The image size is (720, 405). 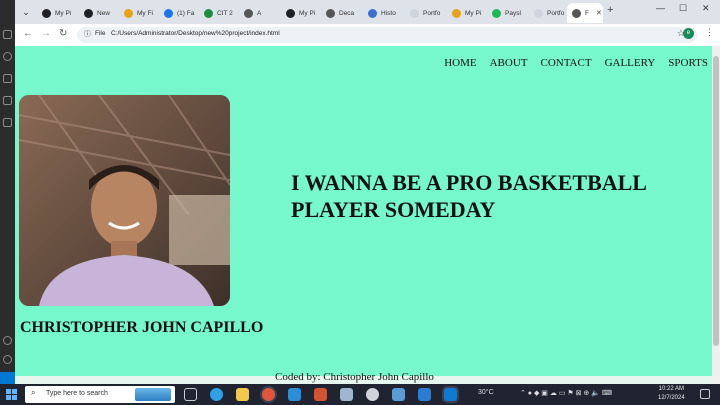 What do you see at coordinates (142, 327) in the screenshot?
I see `owner-name: CHRISTOPHER JOHN CAPILLO` at bounding box center [142, 327].